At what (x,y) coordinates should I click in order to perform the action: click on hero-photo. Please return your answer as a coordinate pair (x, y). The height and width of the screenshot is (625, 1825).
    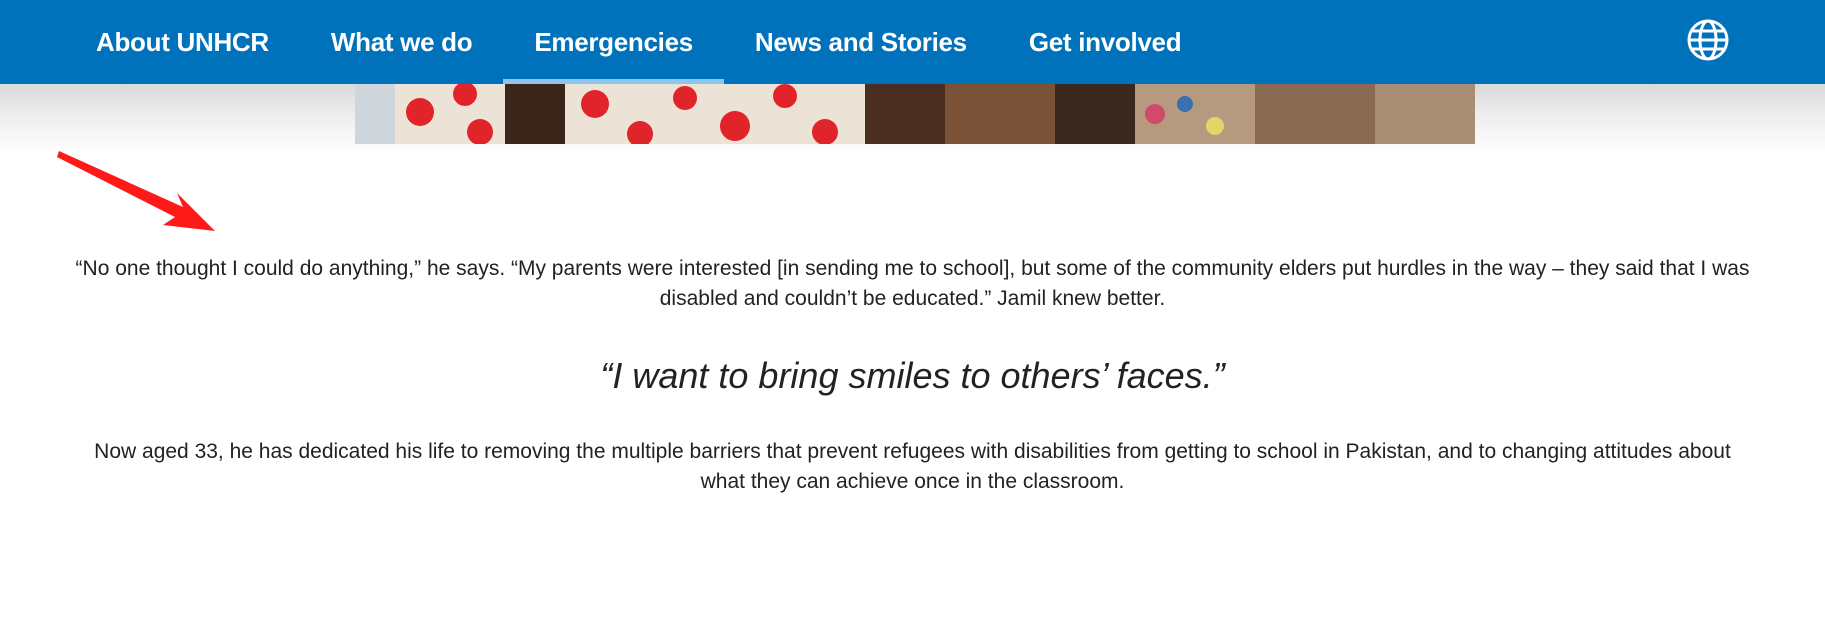
    Looking at the image, I should click on (915, 114).